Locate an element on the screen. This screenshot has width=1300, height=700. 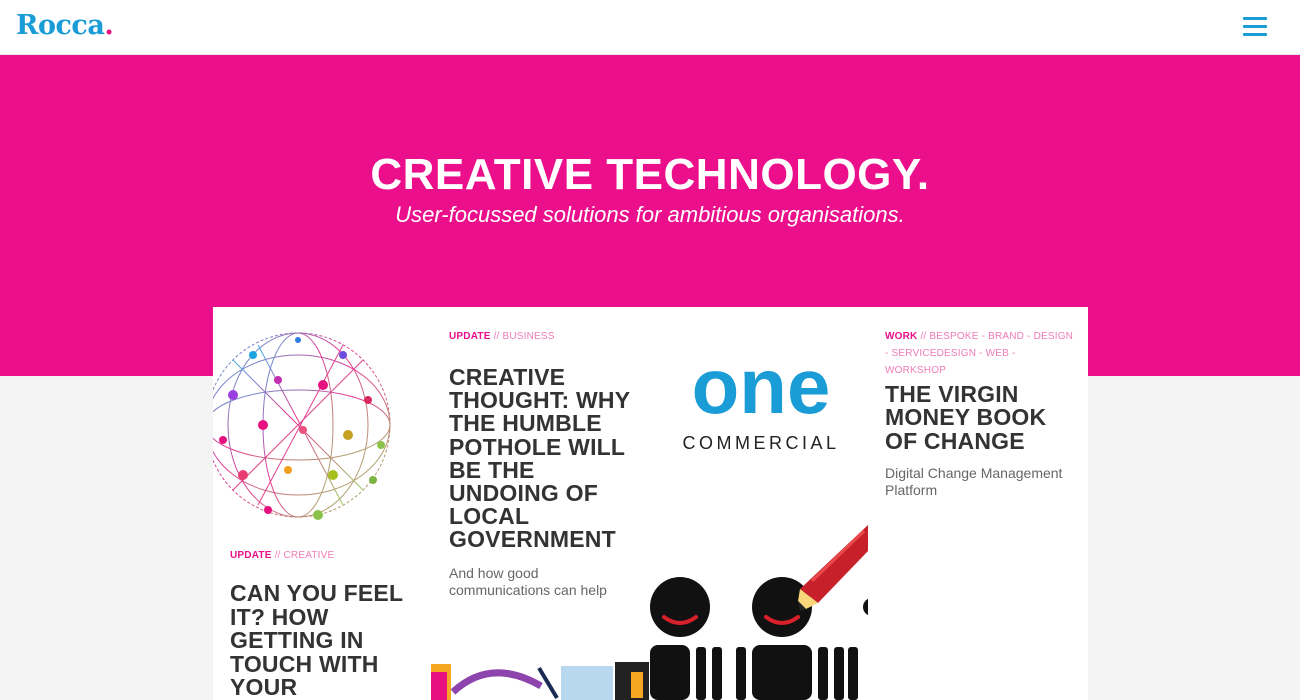
card-tag: UPDATE // CREATIVE is located at coordinates (282, 555).